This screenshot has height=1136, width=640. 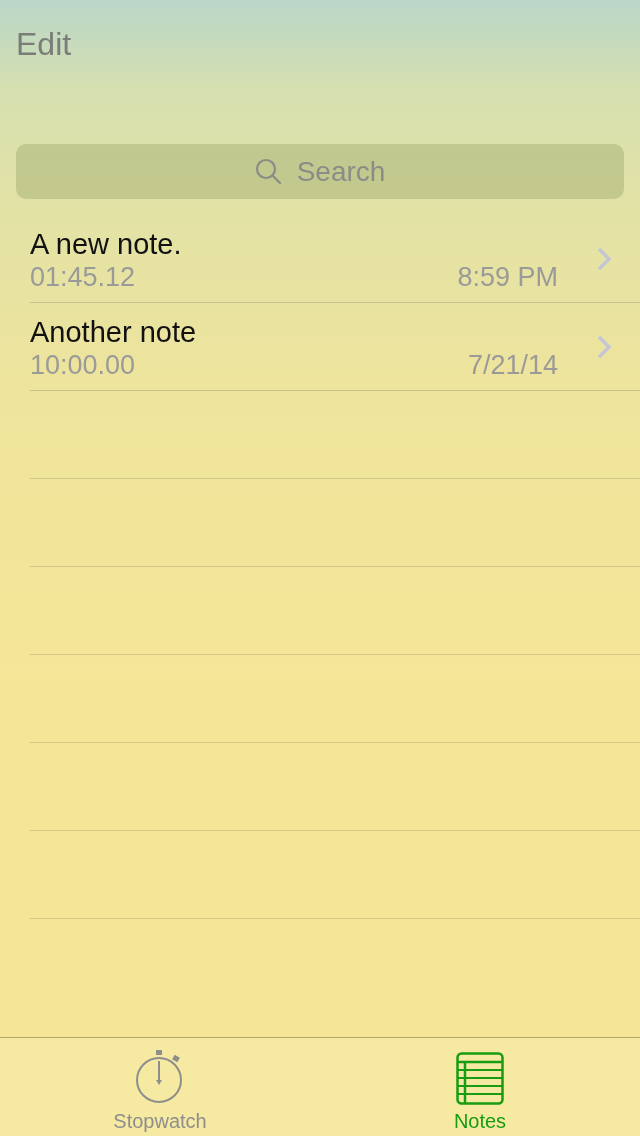 I want to click on note-title: Another note, so click(x=114, y=331).